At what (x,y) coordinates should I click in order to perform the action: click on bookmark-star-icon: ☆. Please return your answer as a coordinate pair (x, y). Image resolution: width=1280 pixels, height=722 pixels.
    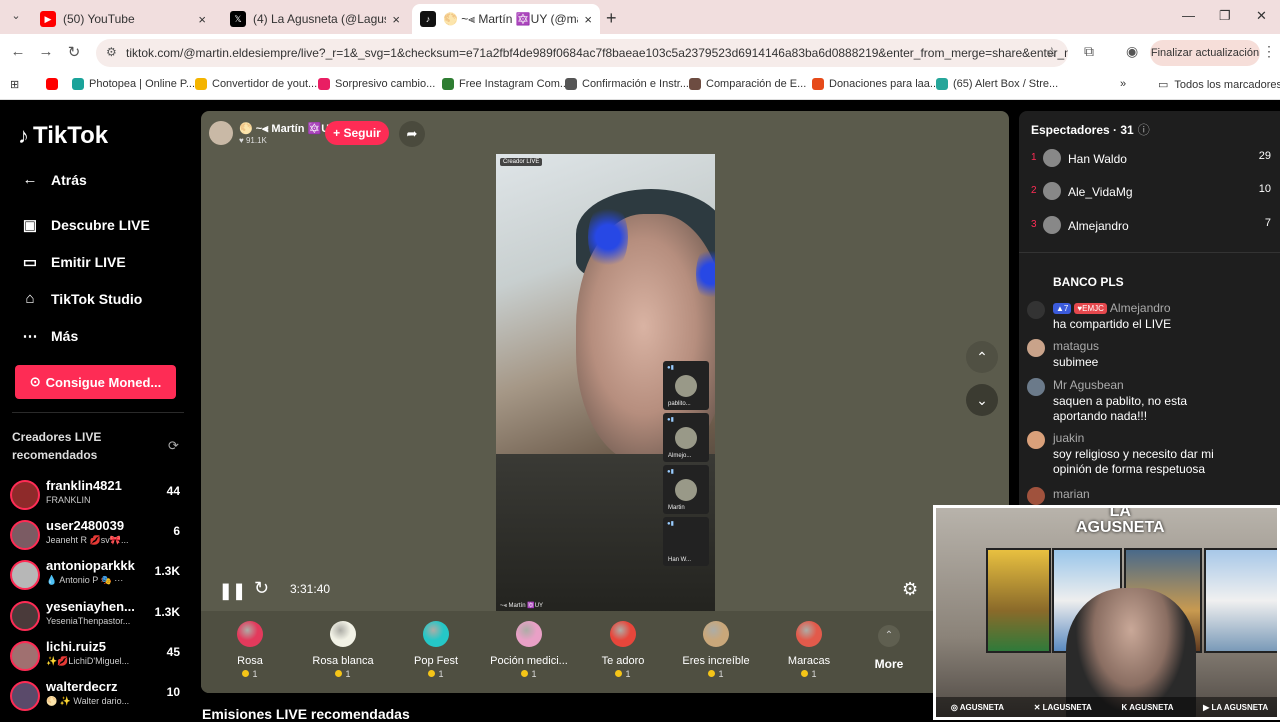
    Looking at the image, I should click on (1051, 52).